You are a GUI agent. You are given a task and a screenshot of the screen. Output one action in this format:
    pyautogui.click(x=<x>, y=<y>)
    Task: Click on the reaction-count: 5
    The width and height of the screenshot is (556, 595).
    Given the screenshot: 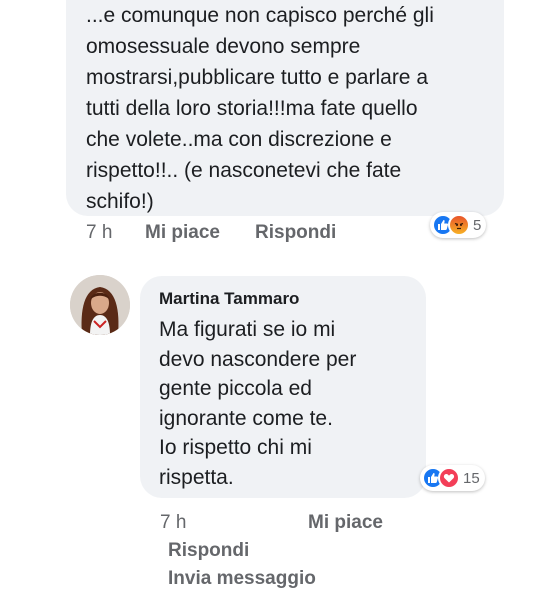 What is the action you would take?
    pyautogui.click(x=477, y=225)
    